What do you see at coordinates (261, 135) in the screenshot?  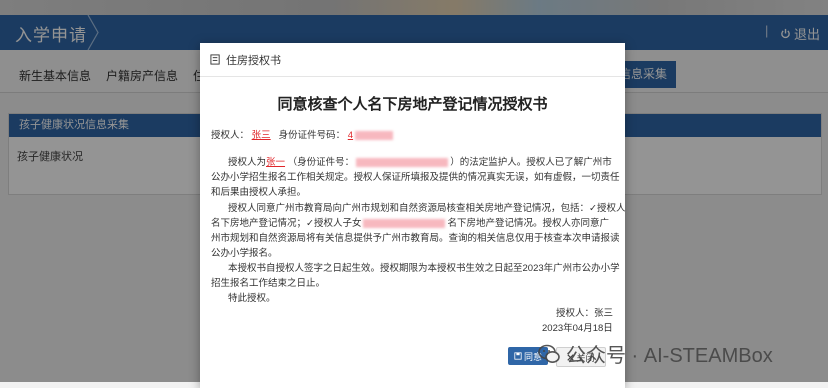 I see `authorizer-name: 张三` at bounding box center [261, 135].